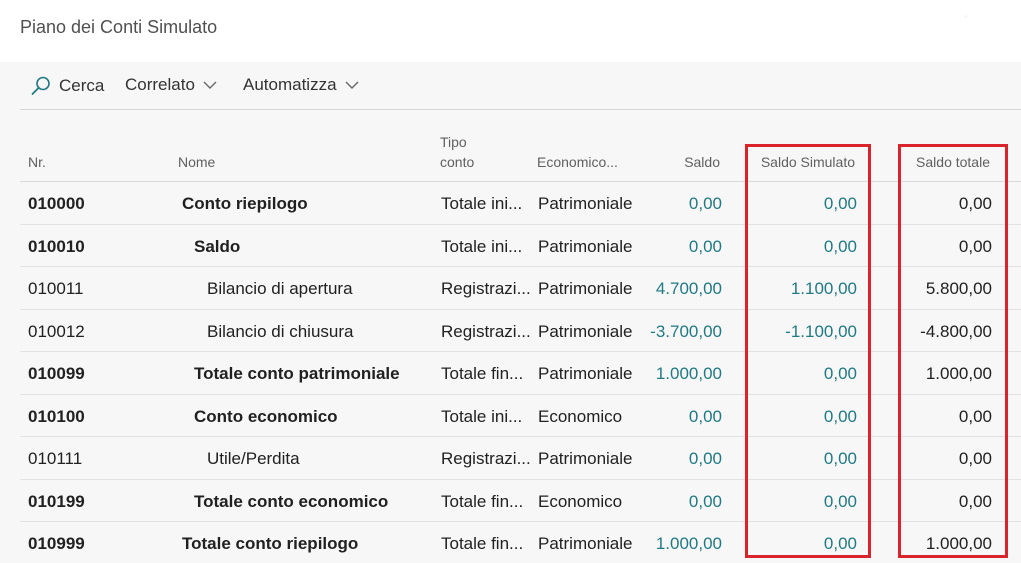 Image resolution: width=1021 pixels, height=563 pixels. I want to click on simulated-balance-highlight, so click(808, 351).